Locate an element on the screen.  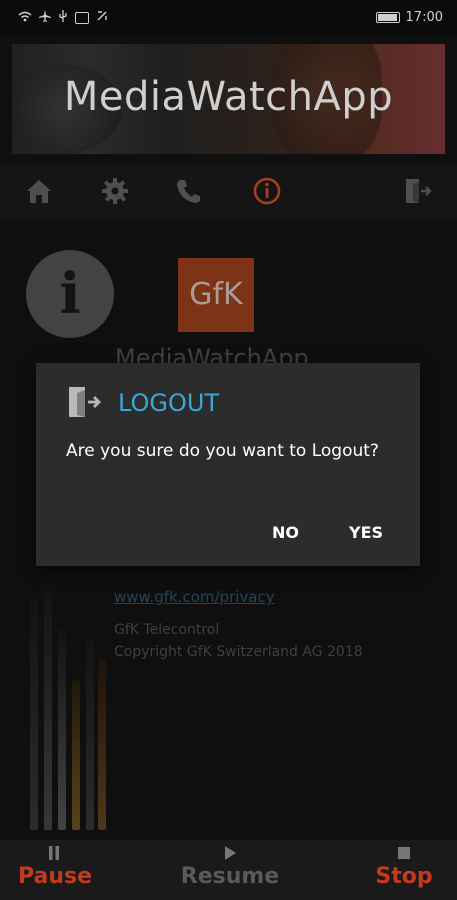
status-time: 17:00 is located at coordinates (424, 17).